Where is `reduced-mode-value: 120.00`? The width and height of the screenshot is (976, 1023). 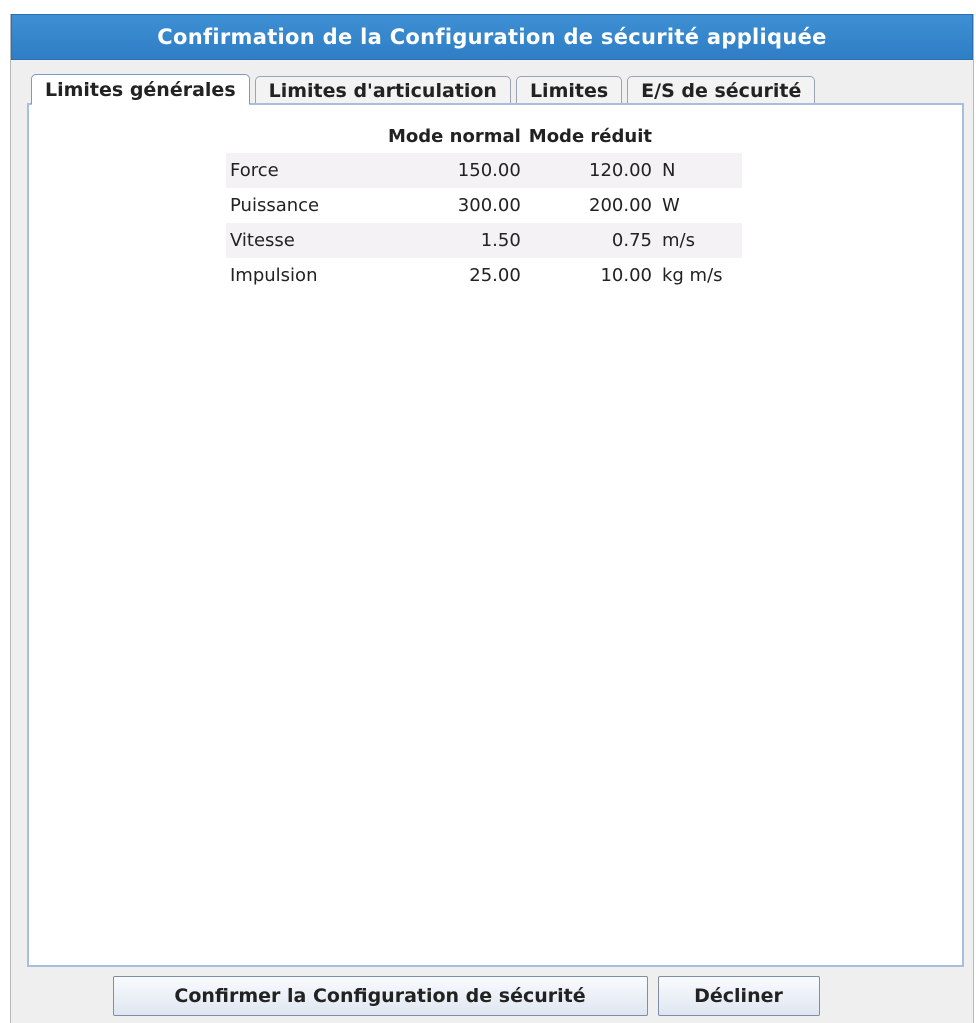
reduced-mode-value: 120.00 is located at coordinates (590, 170).